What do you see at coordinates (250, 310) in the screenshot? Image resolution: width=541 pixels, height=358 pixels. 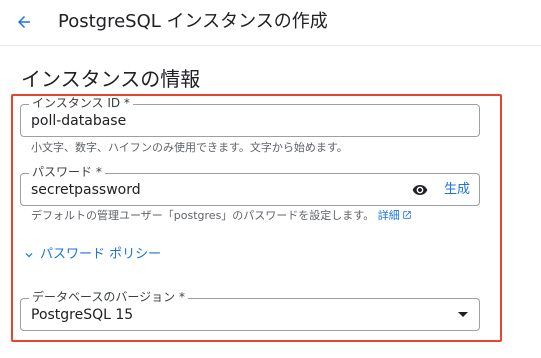 I see `database-version-select: データベースのバージョン * PostgreSQL 15` at bounding box center [250, 310].